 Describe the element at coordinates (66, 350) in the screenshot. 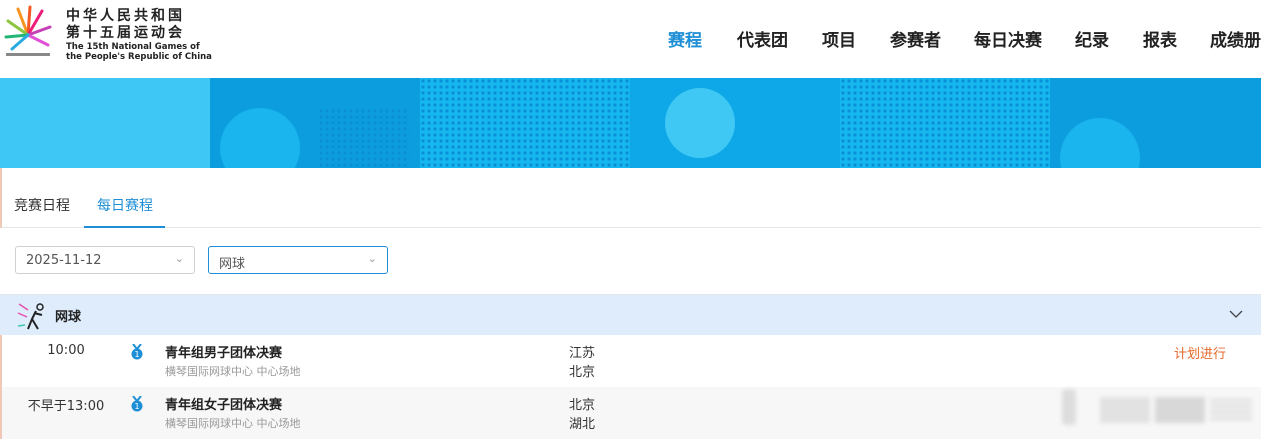

I see `event-time: 10:00` at that location.